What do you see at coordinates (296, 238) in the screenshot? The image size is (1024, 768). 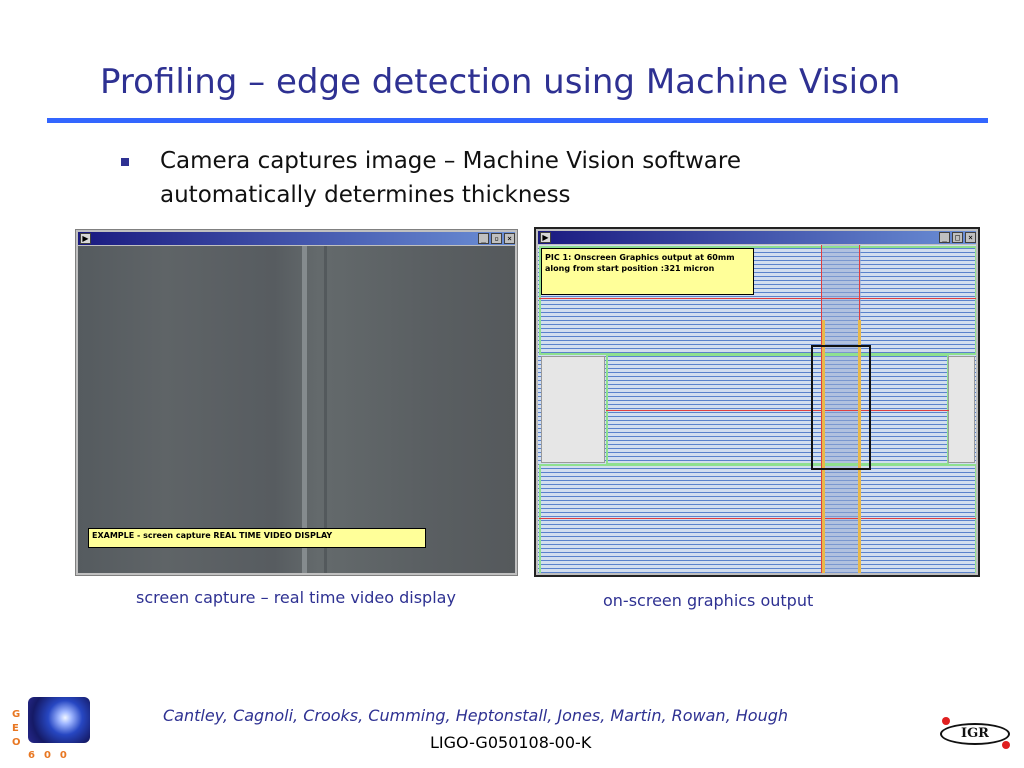 I see `window-titlebar: ▶ _ ▫ ×` at bounding box center [296, 238].